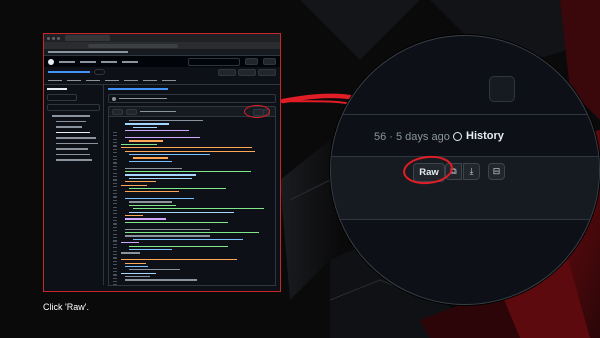 Image resolution: width=600 pixels, height=338 pixels. Describe the element at coordinates (457, 136) in the screenshot. I see `history-icon` at that location.